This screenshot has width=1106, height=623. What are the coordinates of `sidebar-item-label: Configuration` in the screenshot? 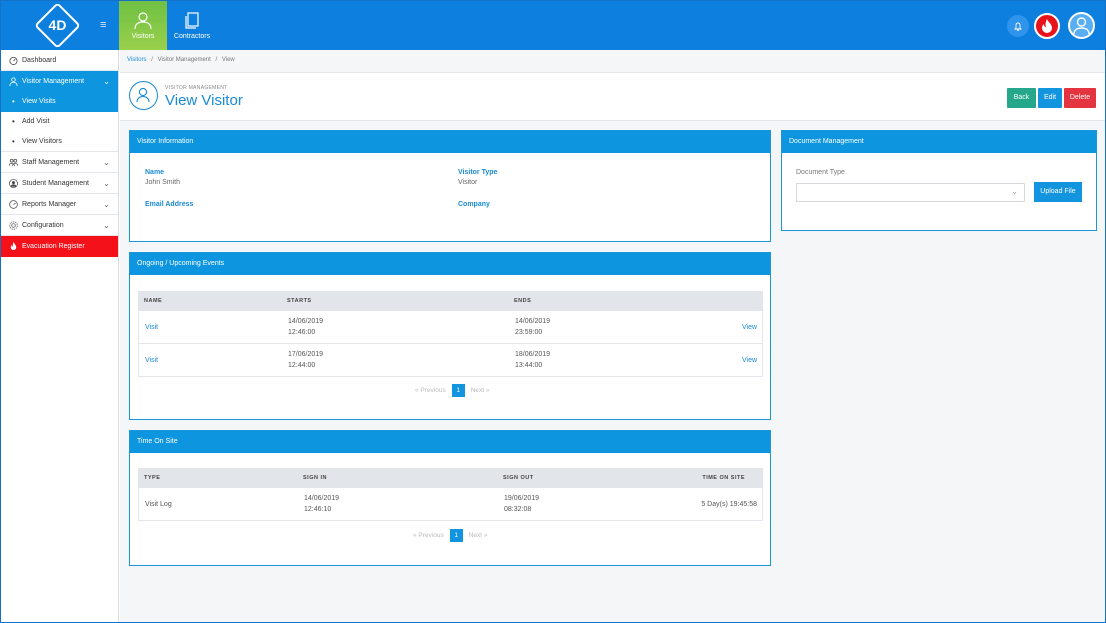 It's located at (43, 225).